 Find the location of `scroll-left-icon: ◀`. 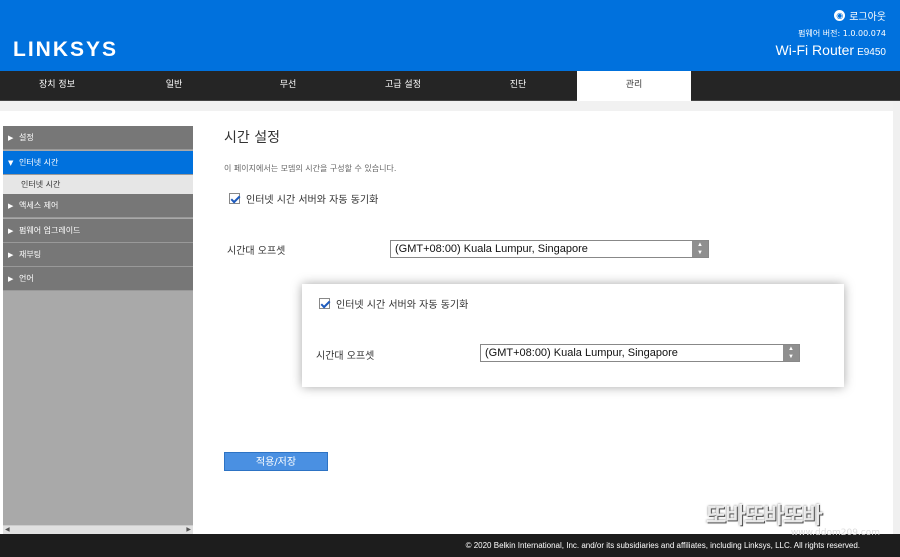

scroll-left-icon: ◀ is located at coordinates (7, 529).